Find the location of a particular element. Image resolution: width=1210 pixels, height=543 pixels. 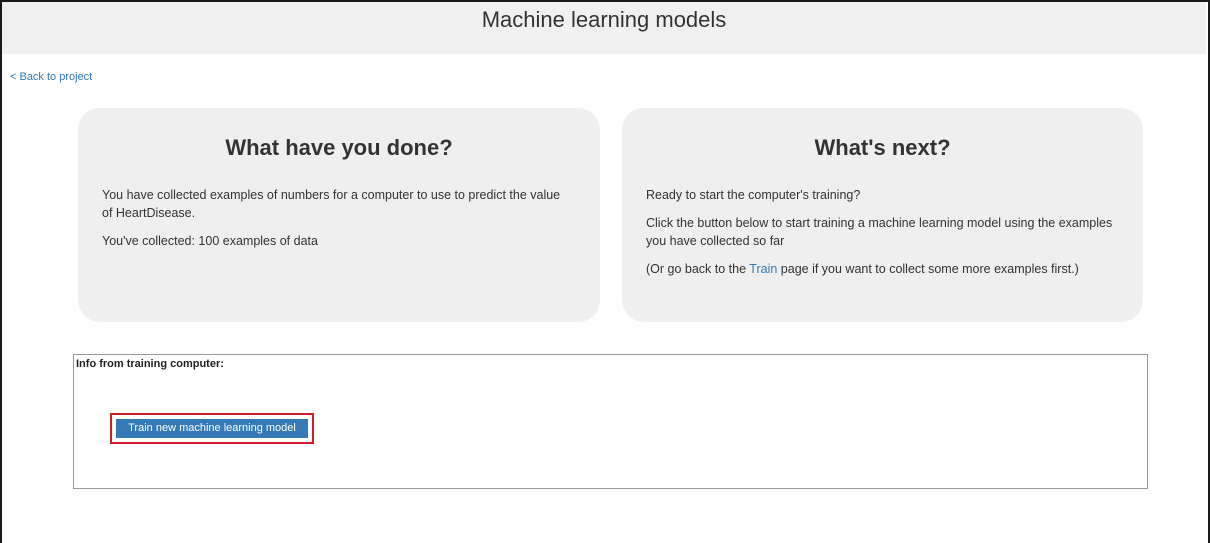

collected-count: You've collected: 100 examples of data is located at coordinates (210, 241).